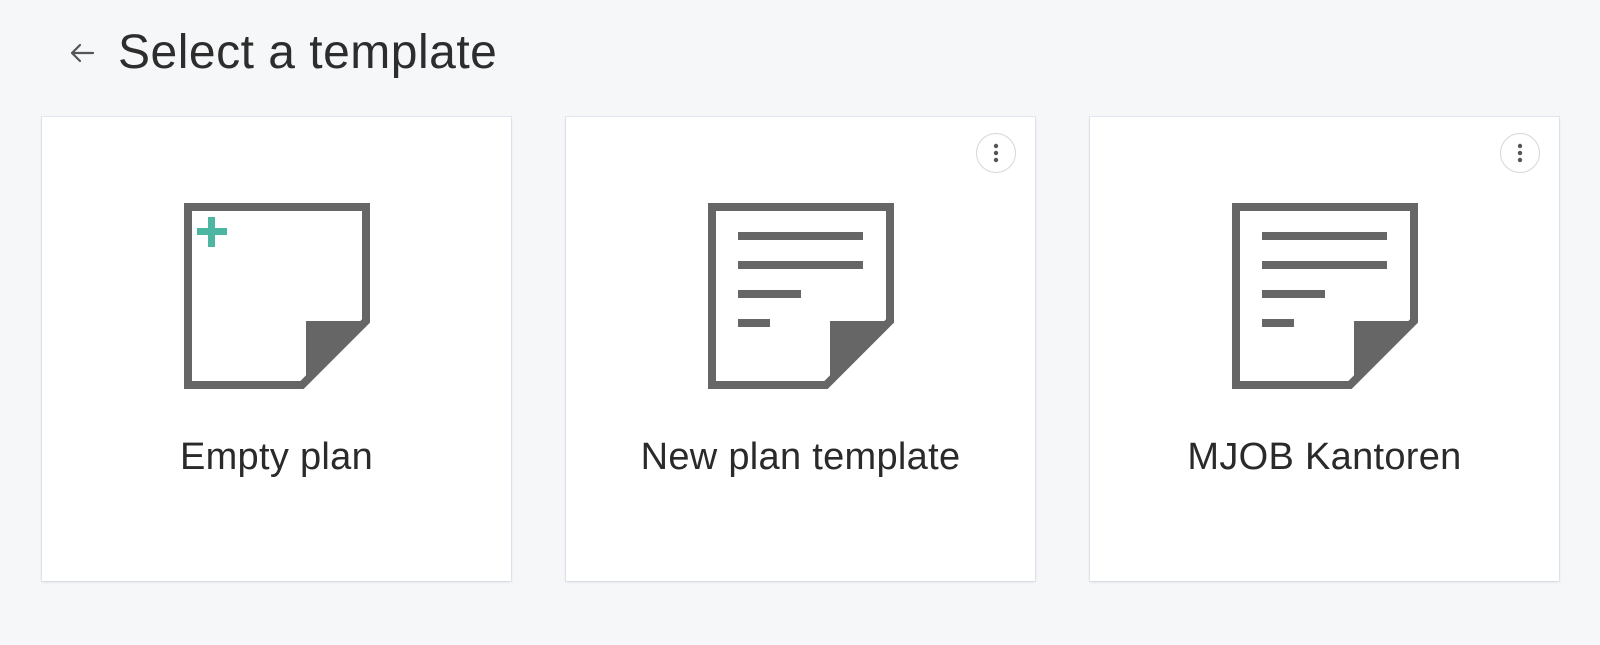  I want to click on page-header: Select a template, so click(278, 53).